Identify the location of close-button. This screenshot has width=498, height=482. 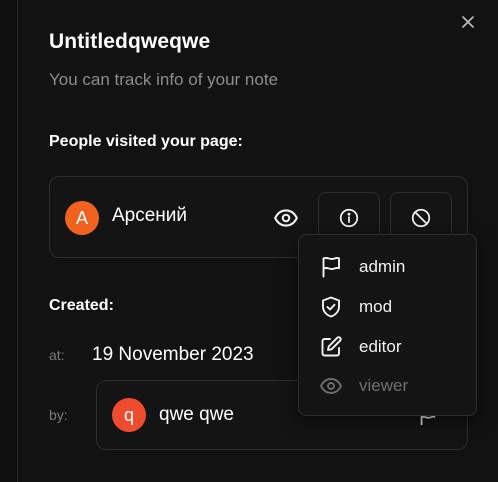
(468, 22).